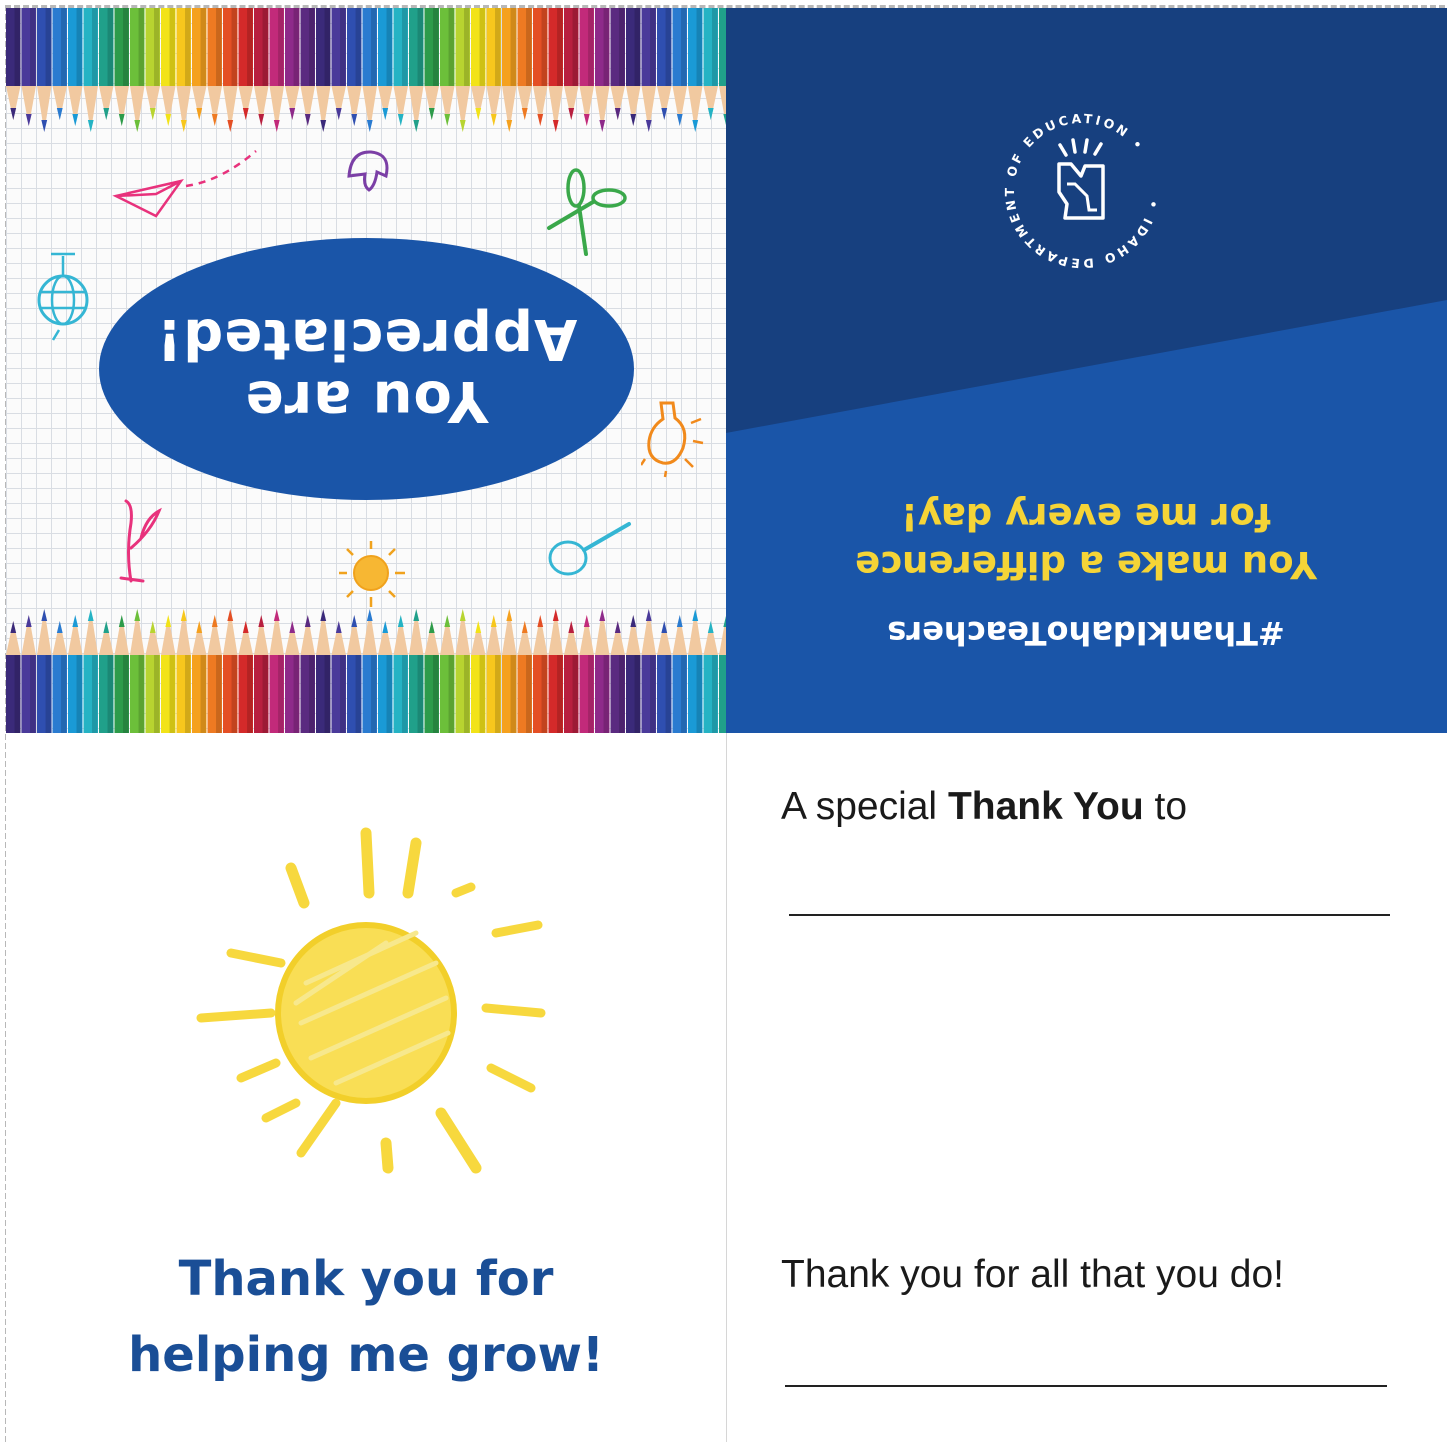 This screenshot has height=1448, width=1452. I want to click on appreciated-ellipse: You are Appreciated!, so click(366, 369).